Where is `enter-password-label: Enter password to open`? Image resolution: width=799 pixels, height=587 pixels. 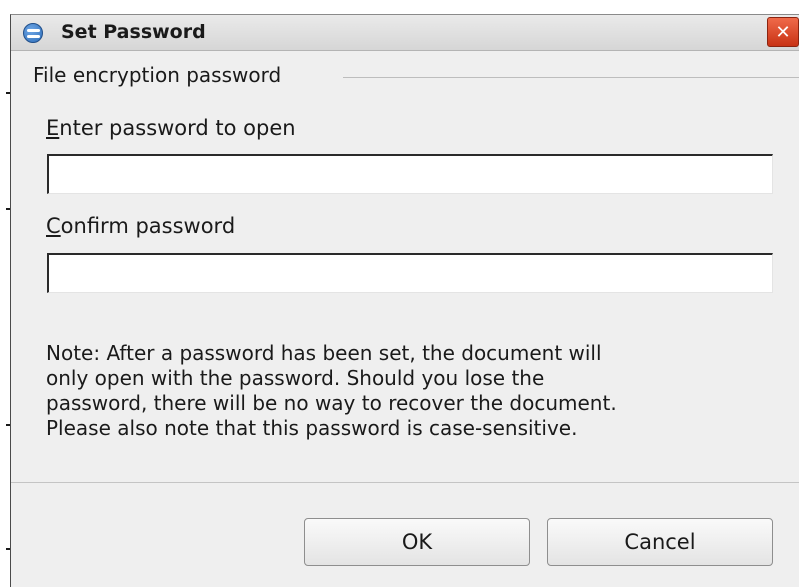
enter-password-label: Enter password to open is located at coordinates (171, 128).